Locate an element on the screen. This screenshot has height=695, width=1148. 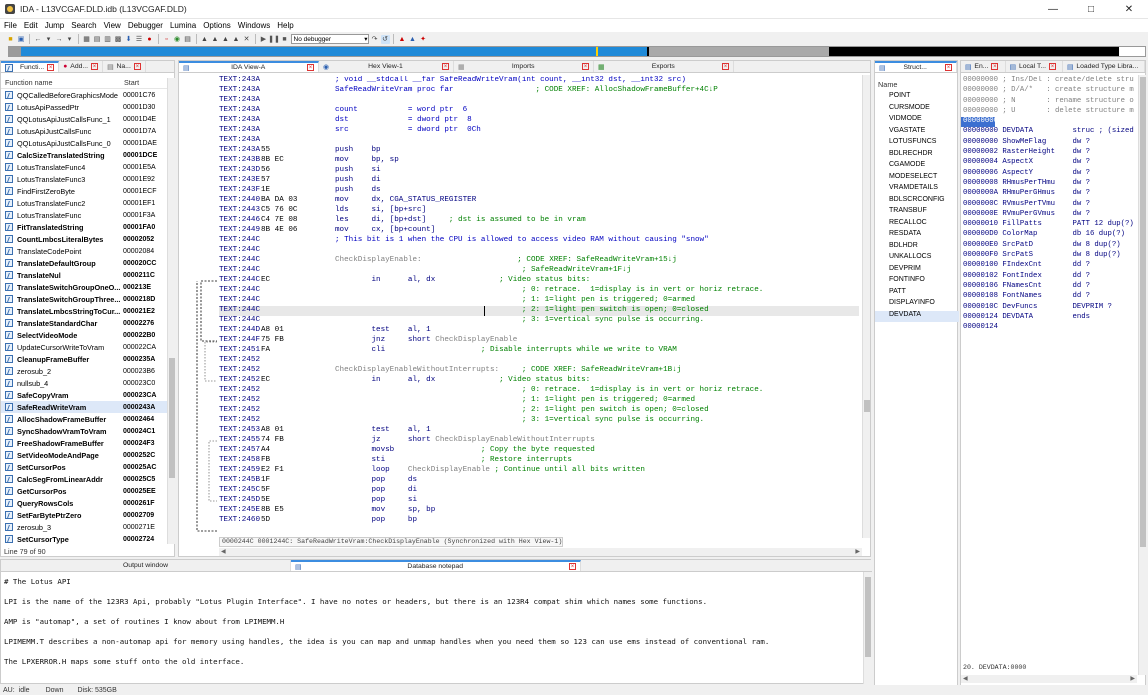
immediate-search-icon: ▥ is located at coordinates (107, 39).